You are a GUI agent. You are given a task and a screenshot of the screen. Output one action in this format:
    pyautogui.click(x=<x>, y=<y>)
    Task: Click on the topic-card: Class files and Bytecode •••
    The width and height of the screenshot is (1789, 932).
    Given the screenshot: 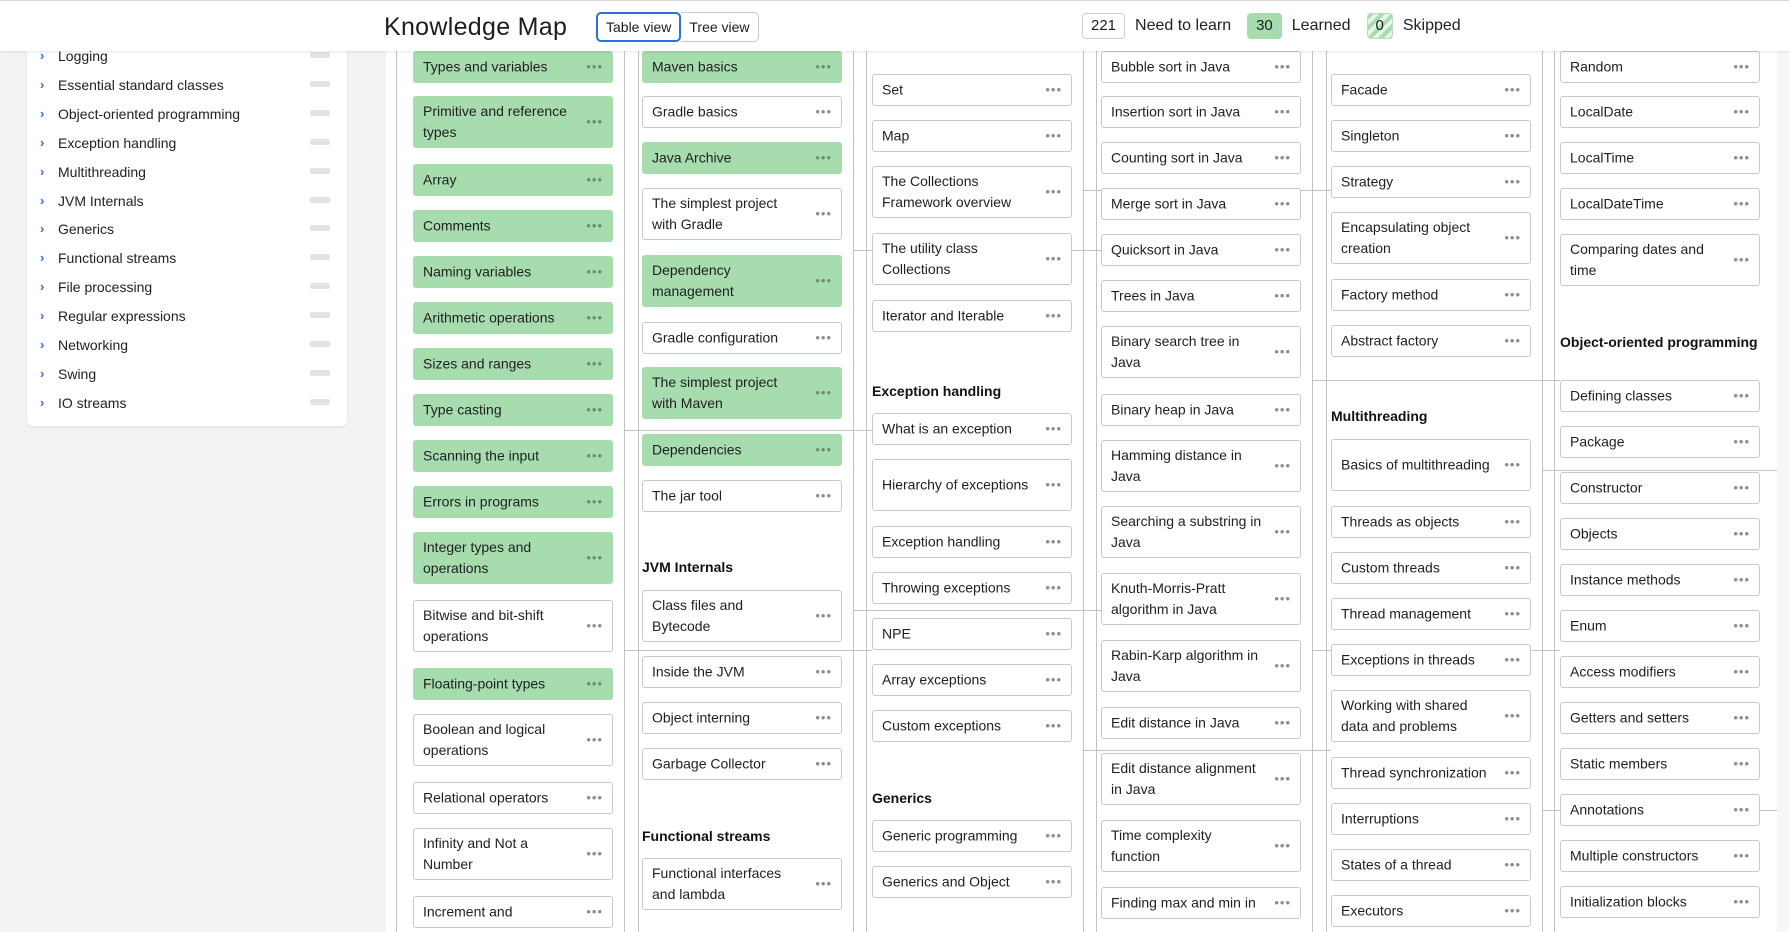 What is the action you would take?
    pyautogui.click(x=742, y=616)
    